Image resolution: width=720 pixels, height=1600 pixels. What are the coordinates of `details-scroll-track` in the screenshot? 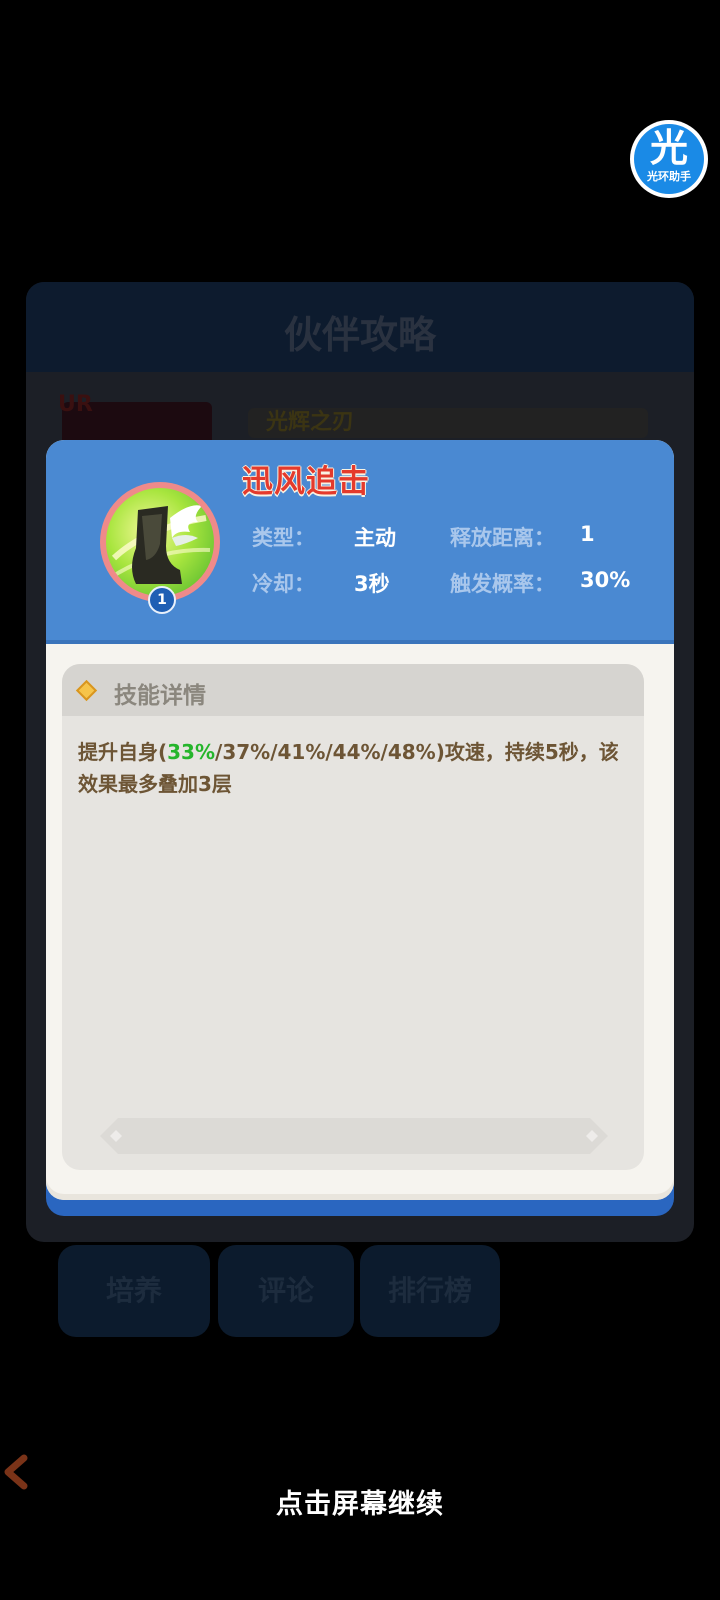 It's located at (354, 1136).